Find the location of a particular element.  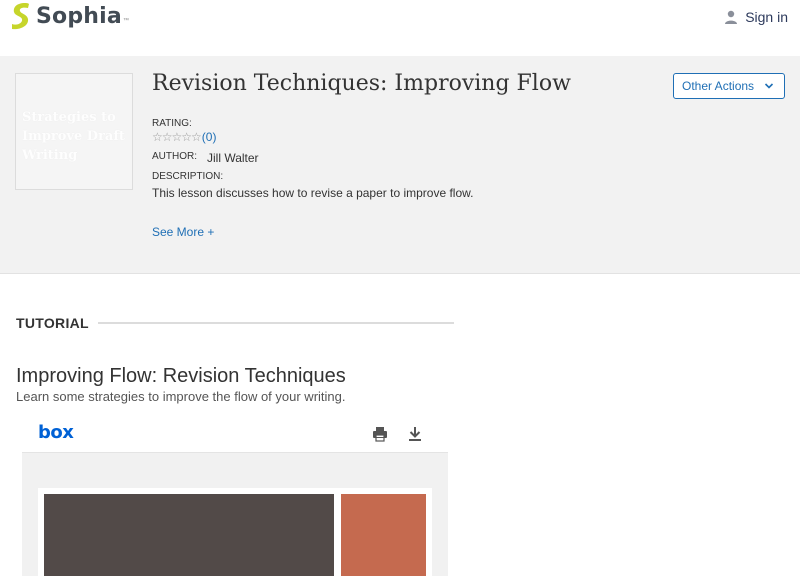

rating-count: (0) is located at coordinates (209, 137).